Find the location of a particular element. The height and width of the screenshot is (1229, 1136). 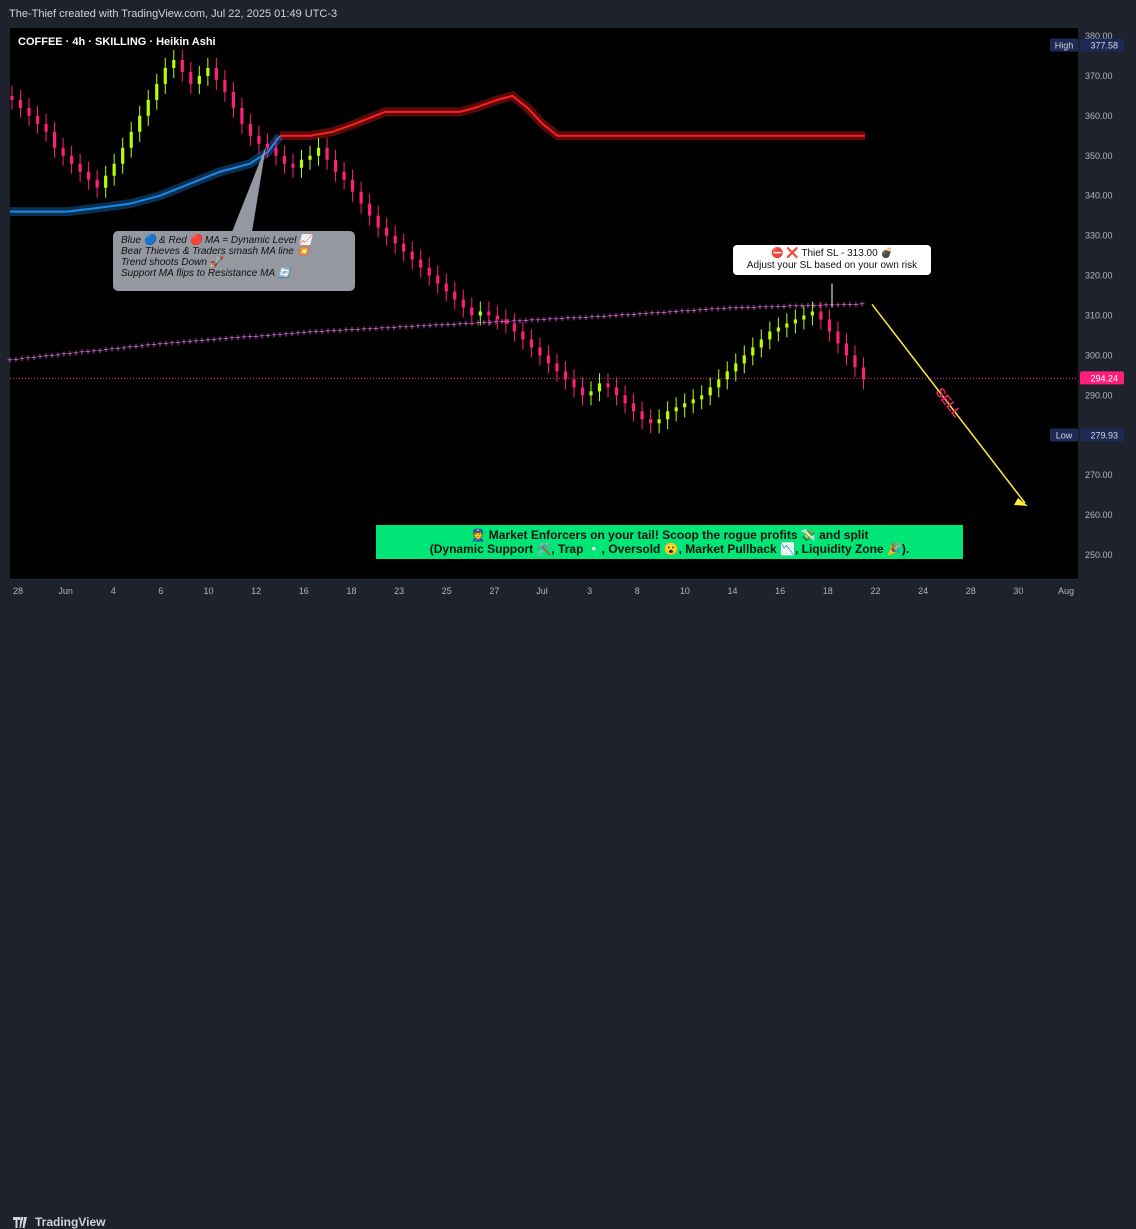

tradingview-logo-icon is located at coordinates (21, 1222).